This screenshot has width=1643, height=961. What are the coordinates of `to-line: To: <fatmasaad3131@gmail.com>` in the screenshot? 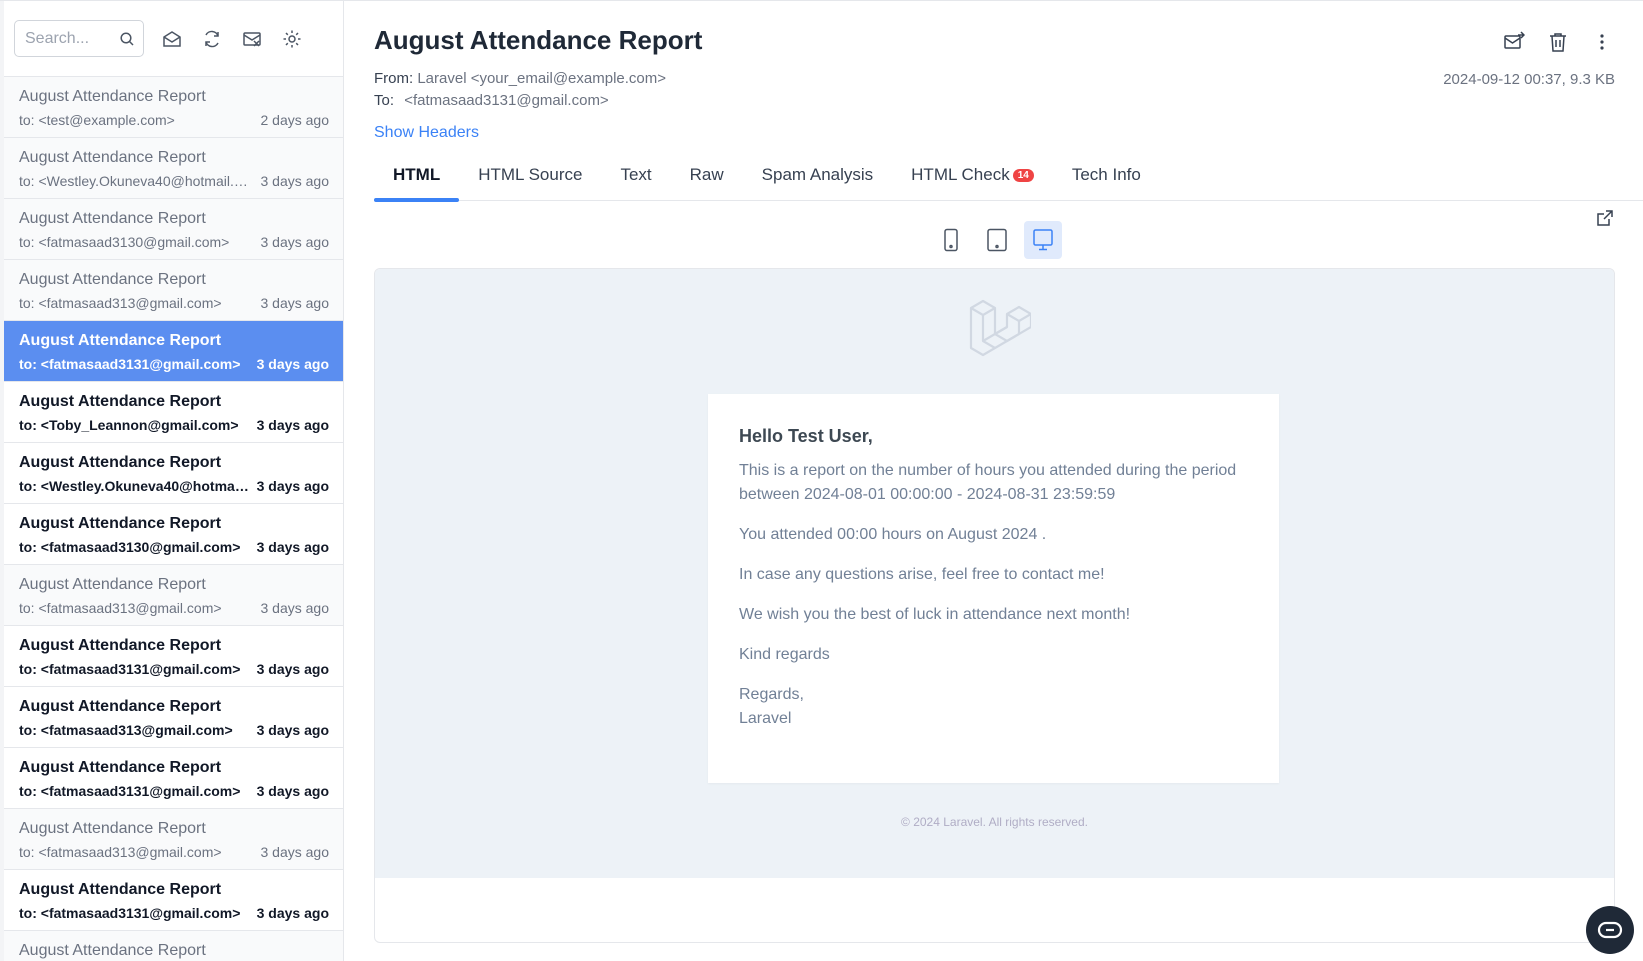 It's located at (491, 100).